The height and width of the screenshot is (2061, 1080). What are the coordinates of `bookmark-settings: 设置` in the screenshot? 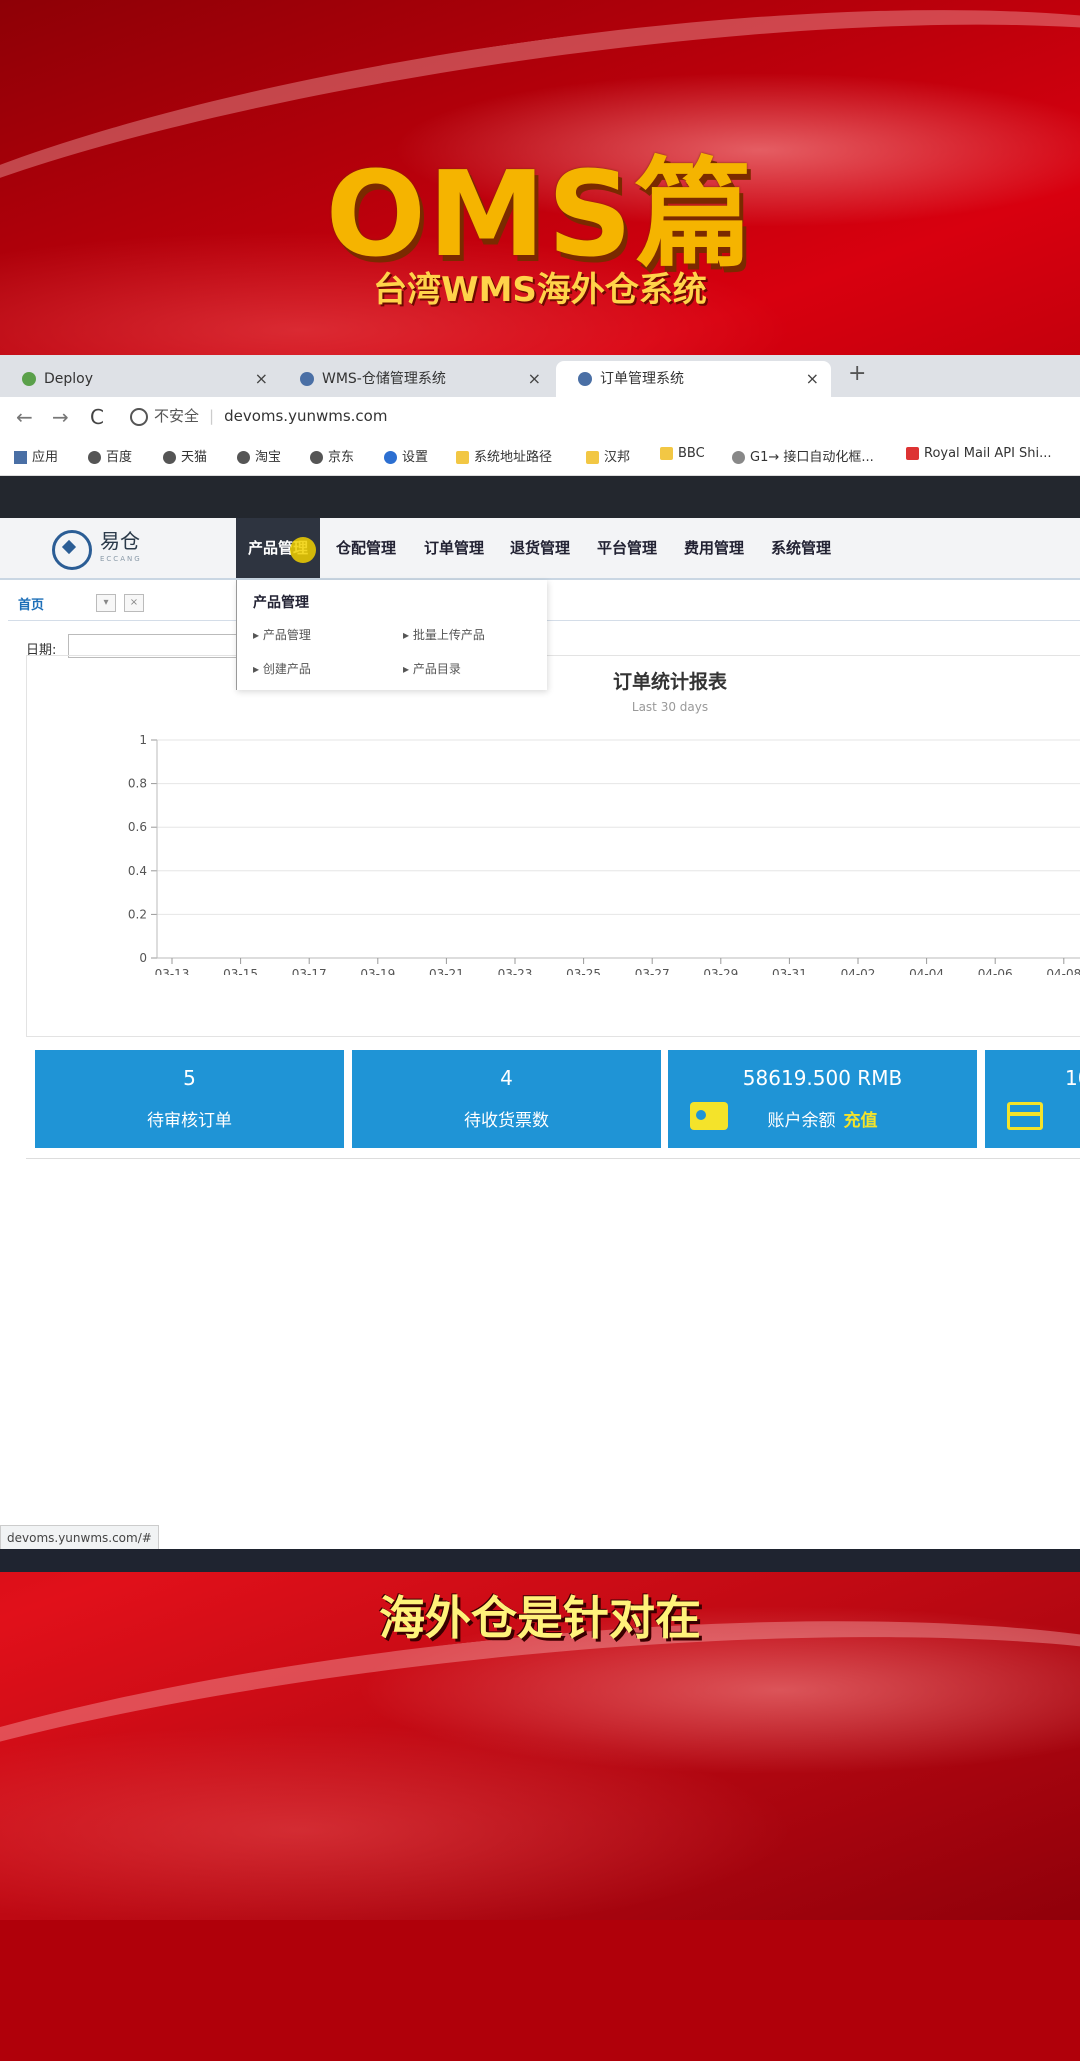 It's located at (406, 455).